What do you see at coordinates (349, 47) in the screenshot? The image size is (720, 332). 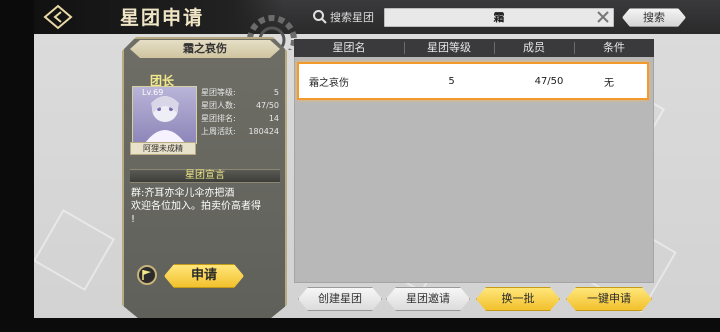 I see `column-header-name: 星团名` at bounding box center [349, 47].